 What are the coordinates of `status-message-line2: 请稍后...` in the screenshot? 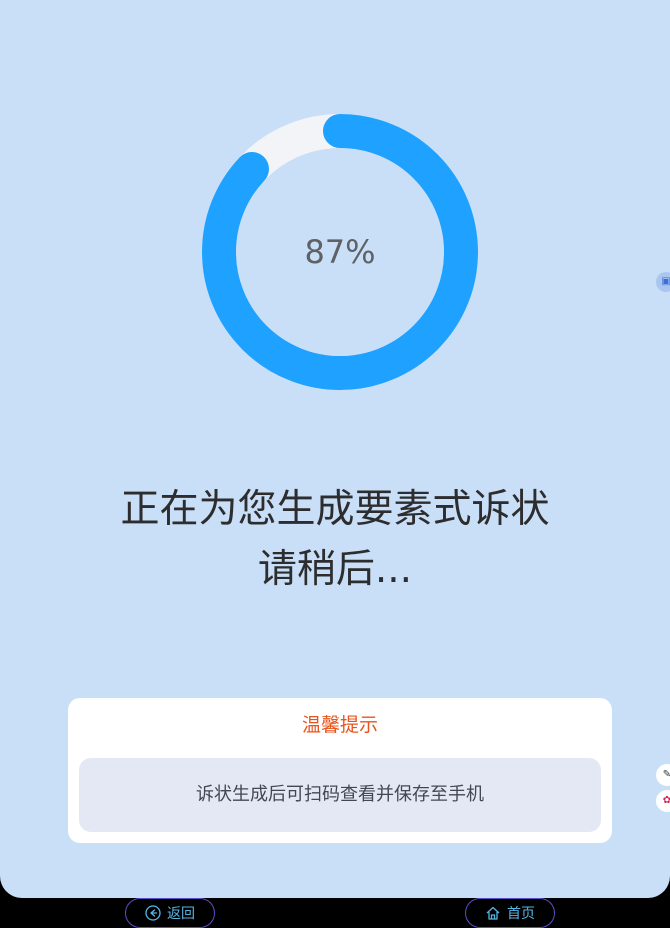 It's located at (335, 569).